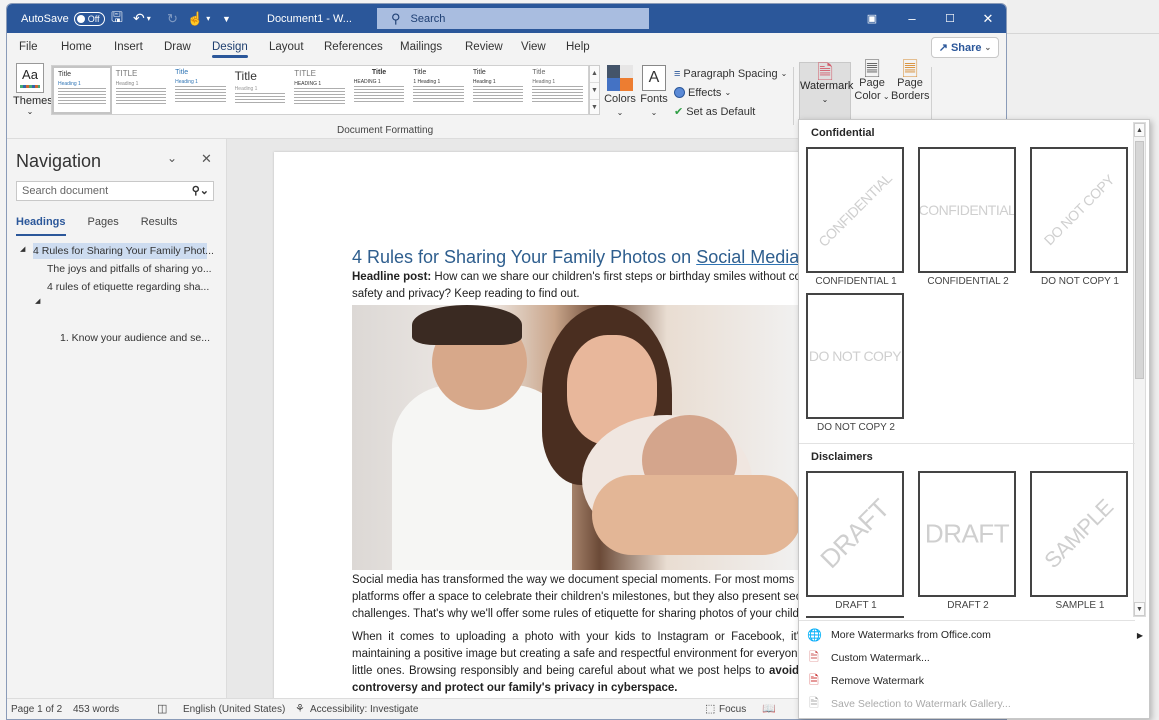  What do you see at coordinates (865, 681) in the screenshot?
I see `remove-watermark-item: 🗎 Remove Watermark` at bounding box center [865, 681].